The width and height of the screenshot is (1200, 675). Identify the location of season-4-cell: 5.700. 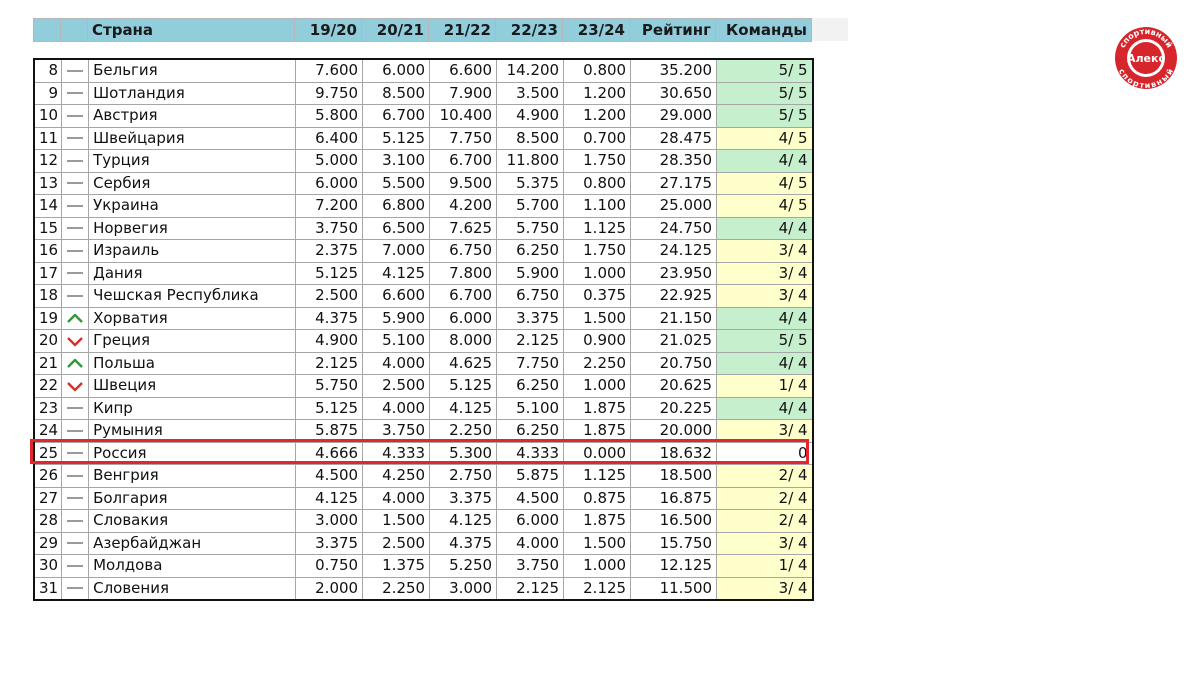
(530, 206).